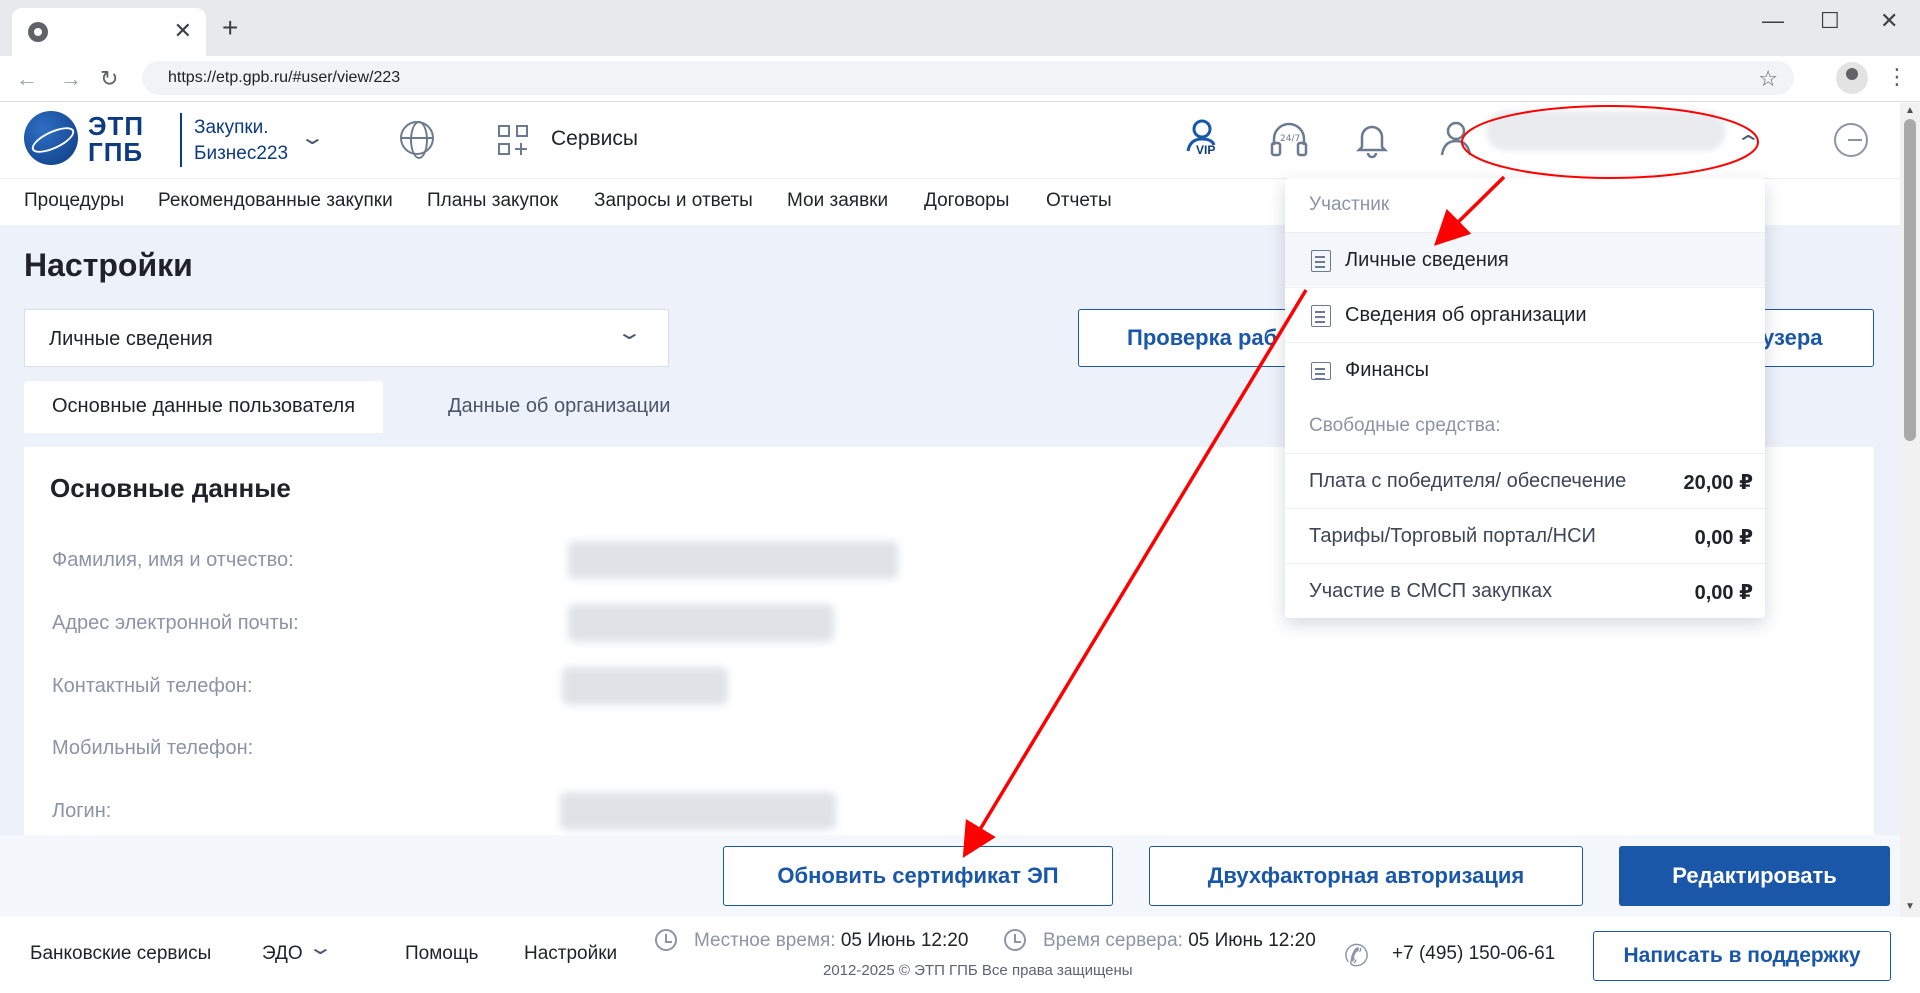 This screenshot has width=1920, height=993. What do you see at coordinates (1427, 260) in the screenshot?
I see `dropdown-item-personal-label: Личные сведения` at bounding box center [1427, 260].